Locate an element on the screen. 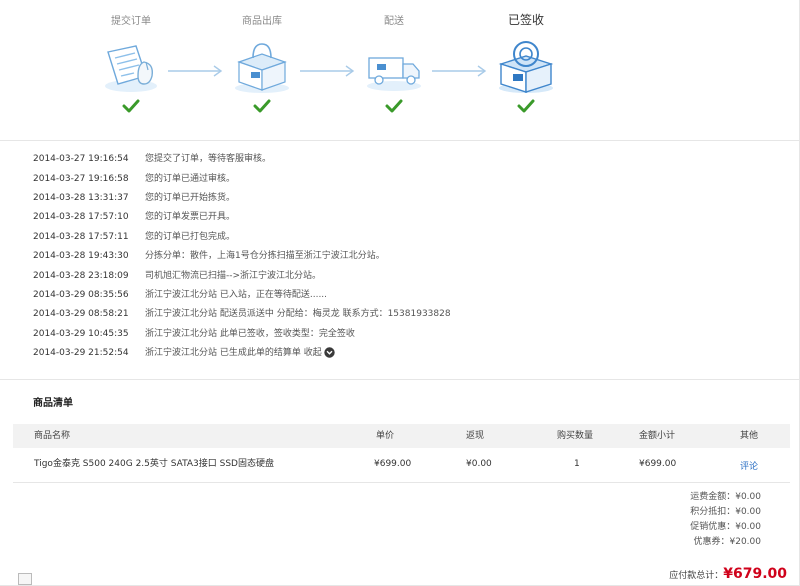  log-time: 2014-03-29 21:52:54 is located at coordinates (81, 353).